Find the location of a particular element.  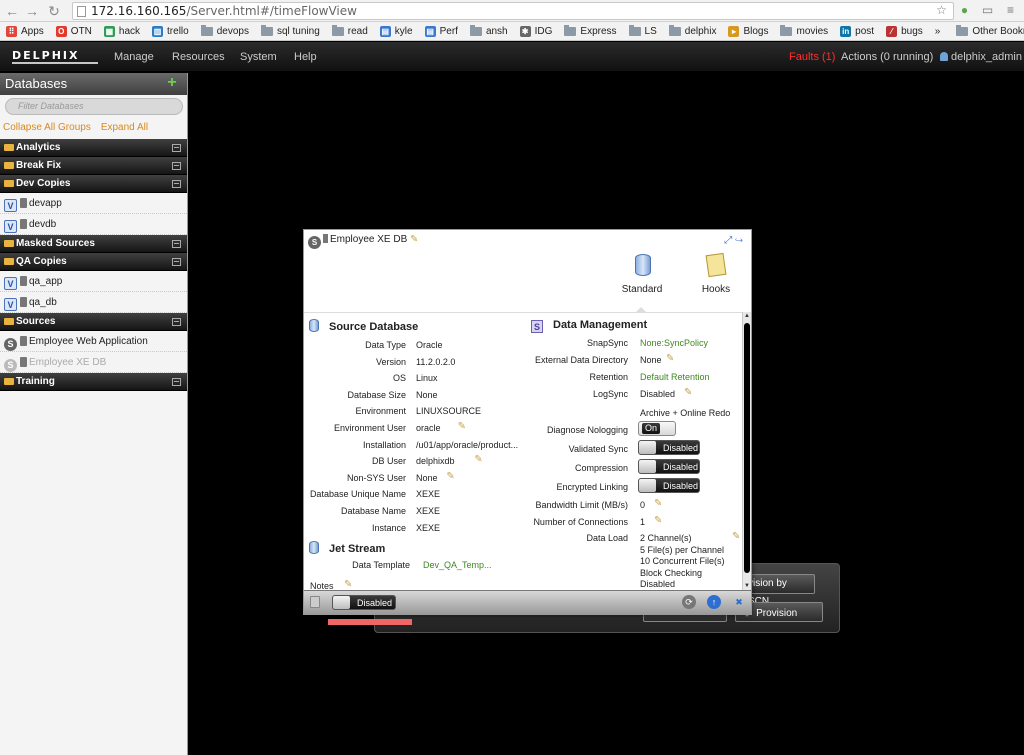

menu-resources: Resources is located at coordinates (198, 57).